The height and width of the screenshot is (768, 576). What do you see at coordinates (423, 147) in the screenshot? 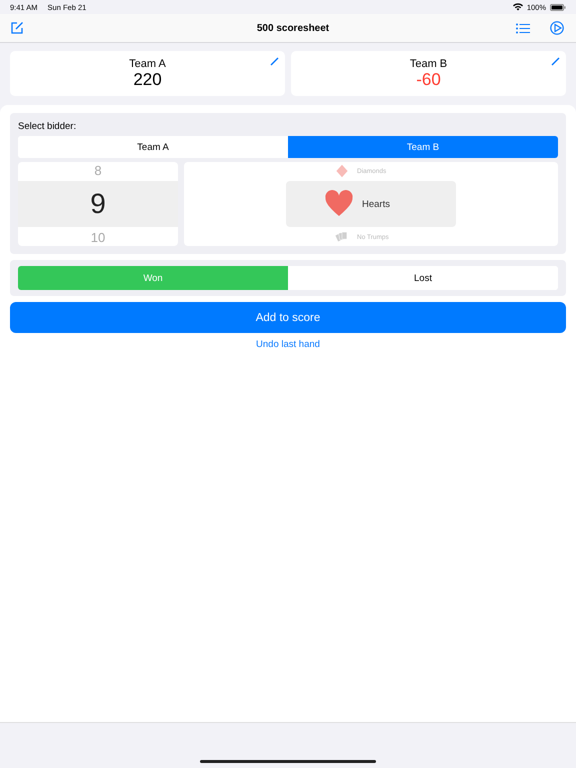
I see `bidder-tab: Team B` at bounding box center [423, 147].